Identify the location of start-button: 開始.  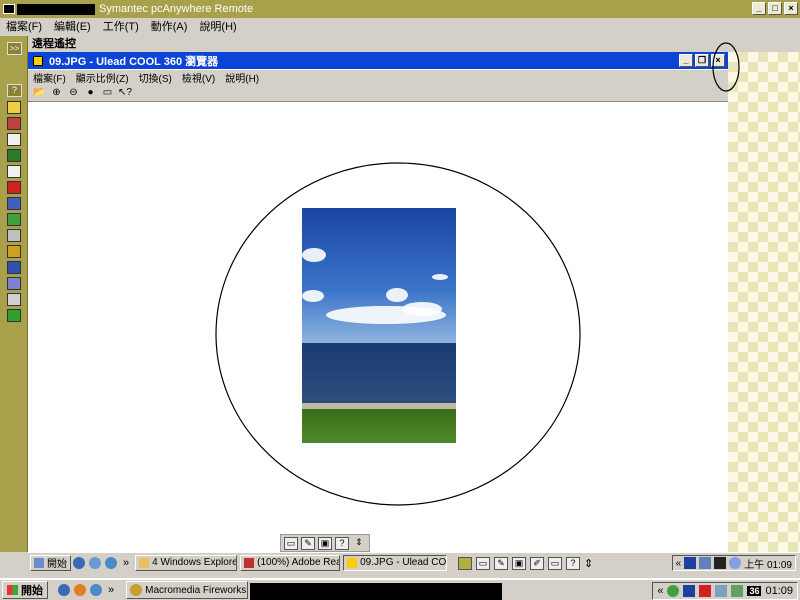
(25, 590).